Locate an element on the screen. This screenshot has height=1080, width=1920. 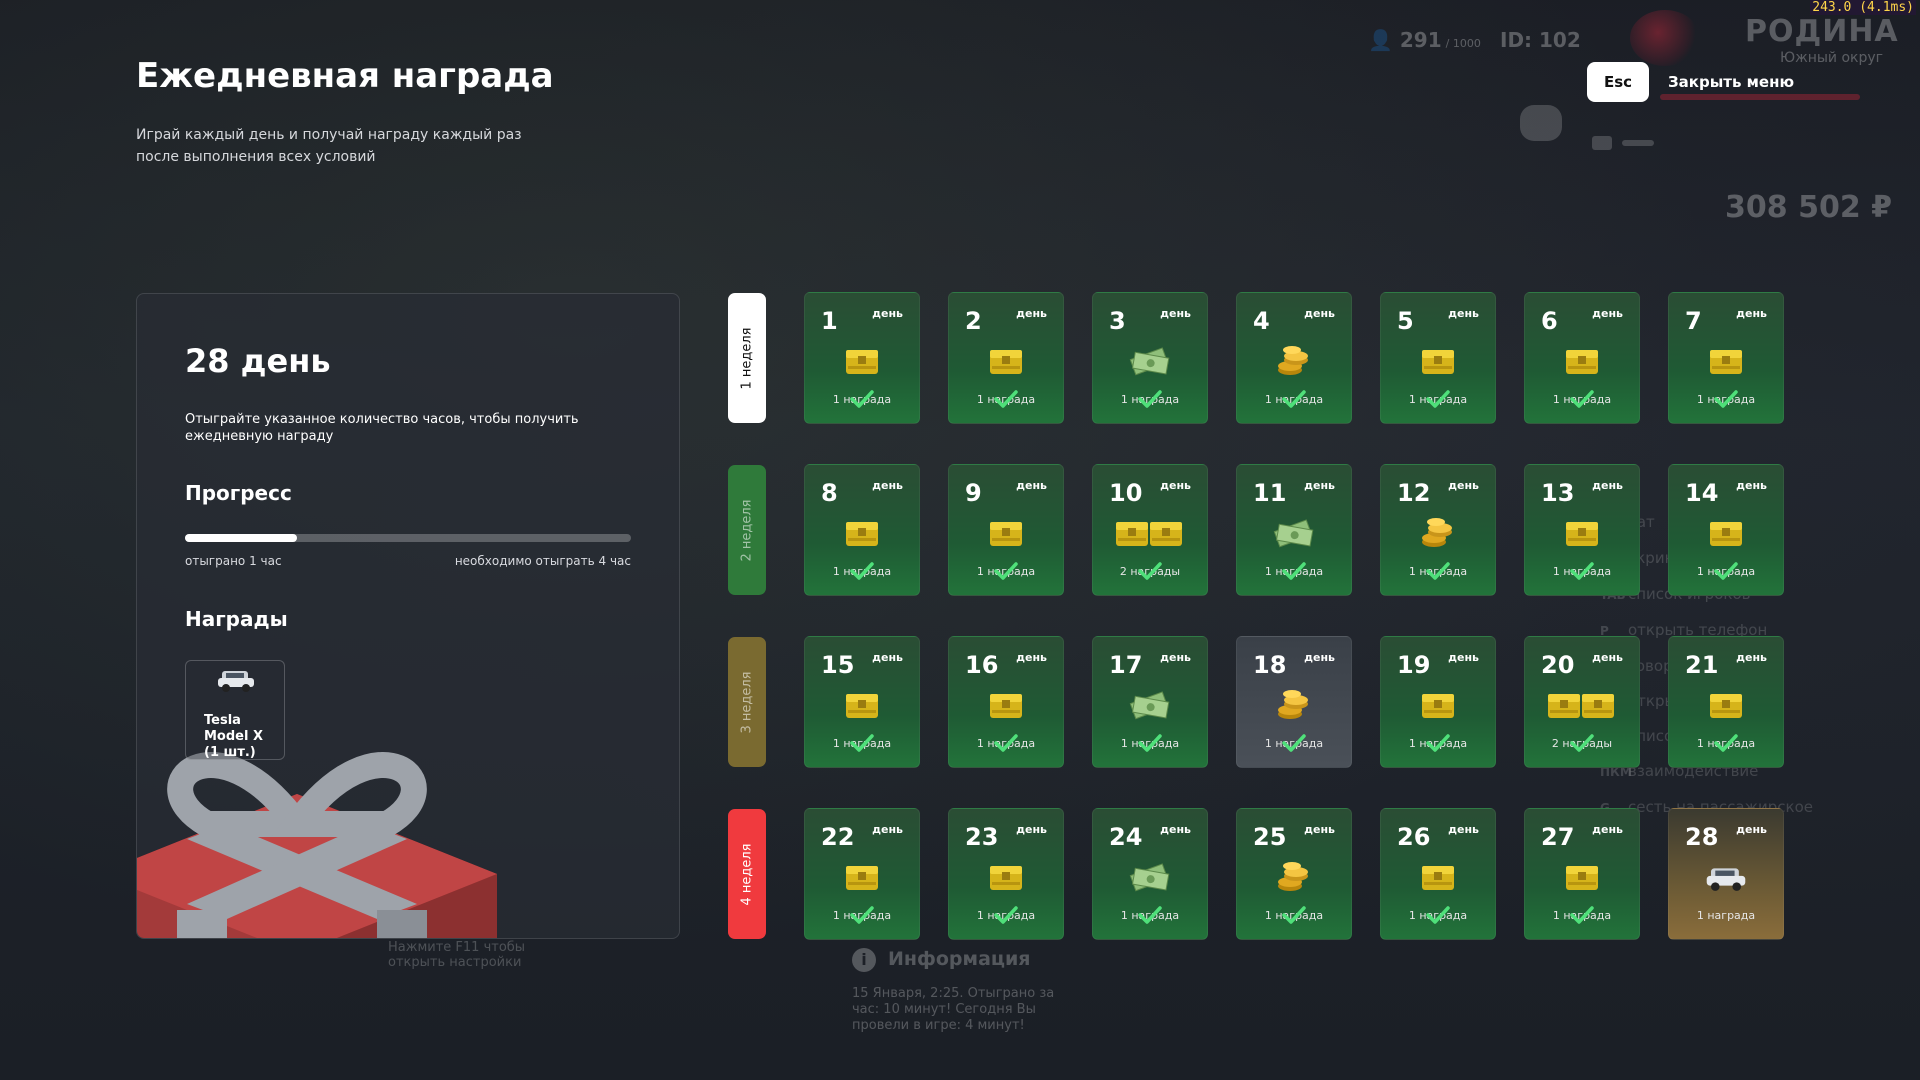
day-card-14: 14 день 1 награда is located at coordinates (1726, 530).